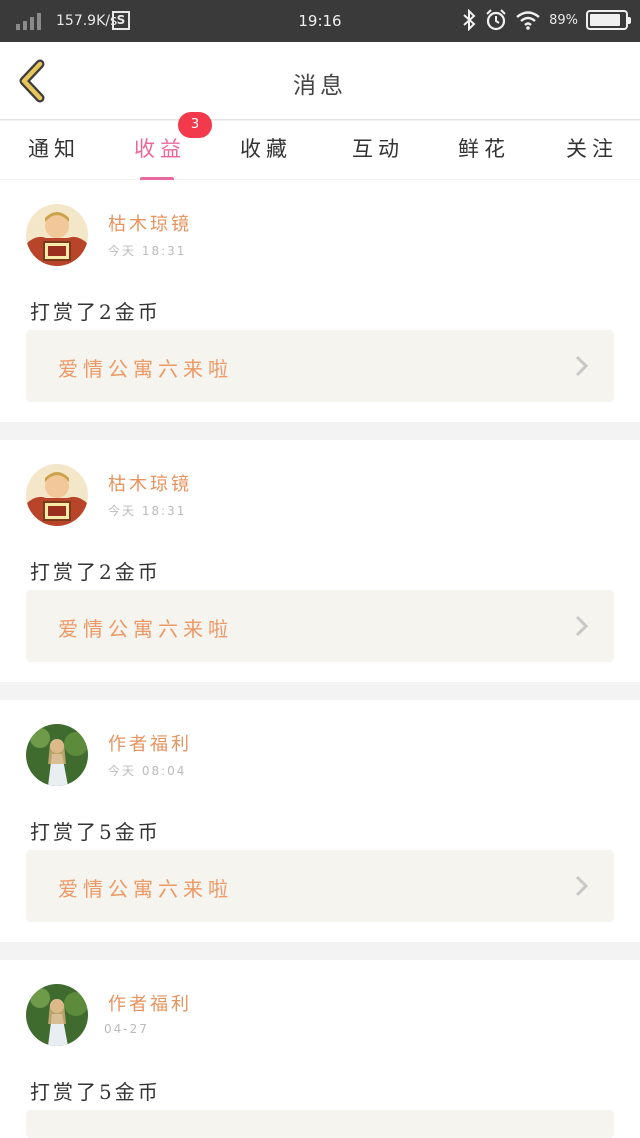 This screenshot has width=640, height=1138. I want to click on tab-favorites: 收藏, so click(266, 148).